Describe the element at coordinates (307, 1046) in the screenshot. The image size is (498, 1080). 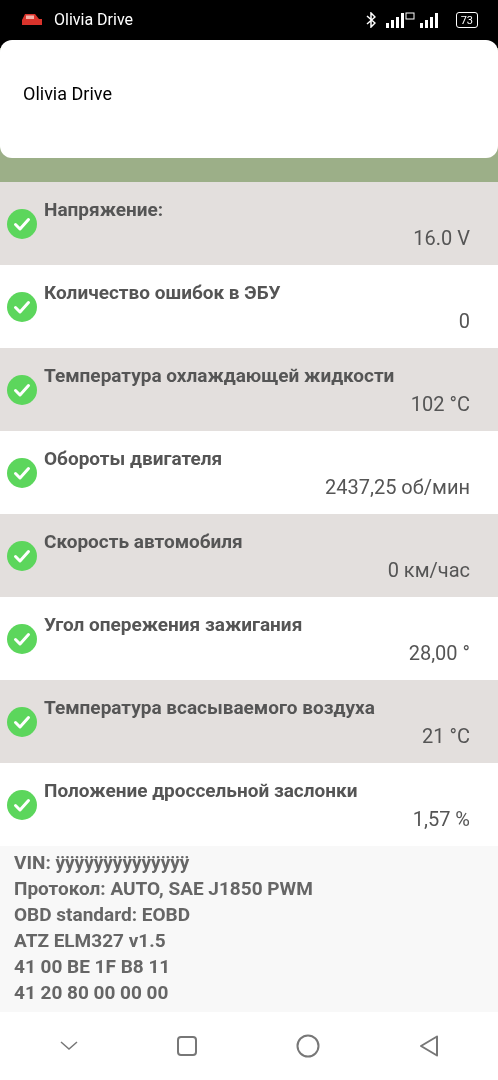
I see `home-icon` at that location.